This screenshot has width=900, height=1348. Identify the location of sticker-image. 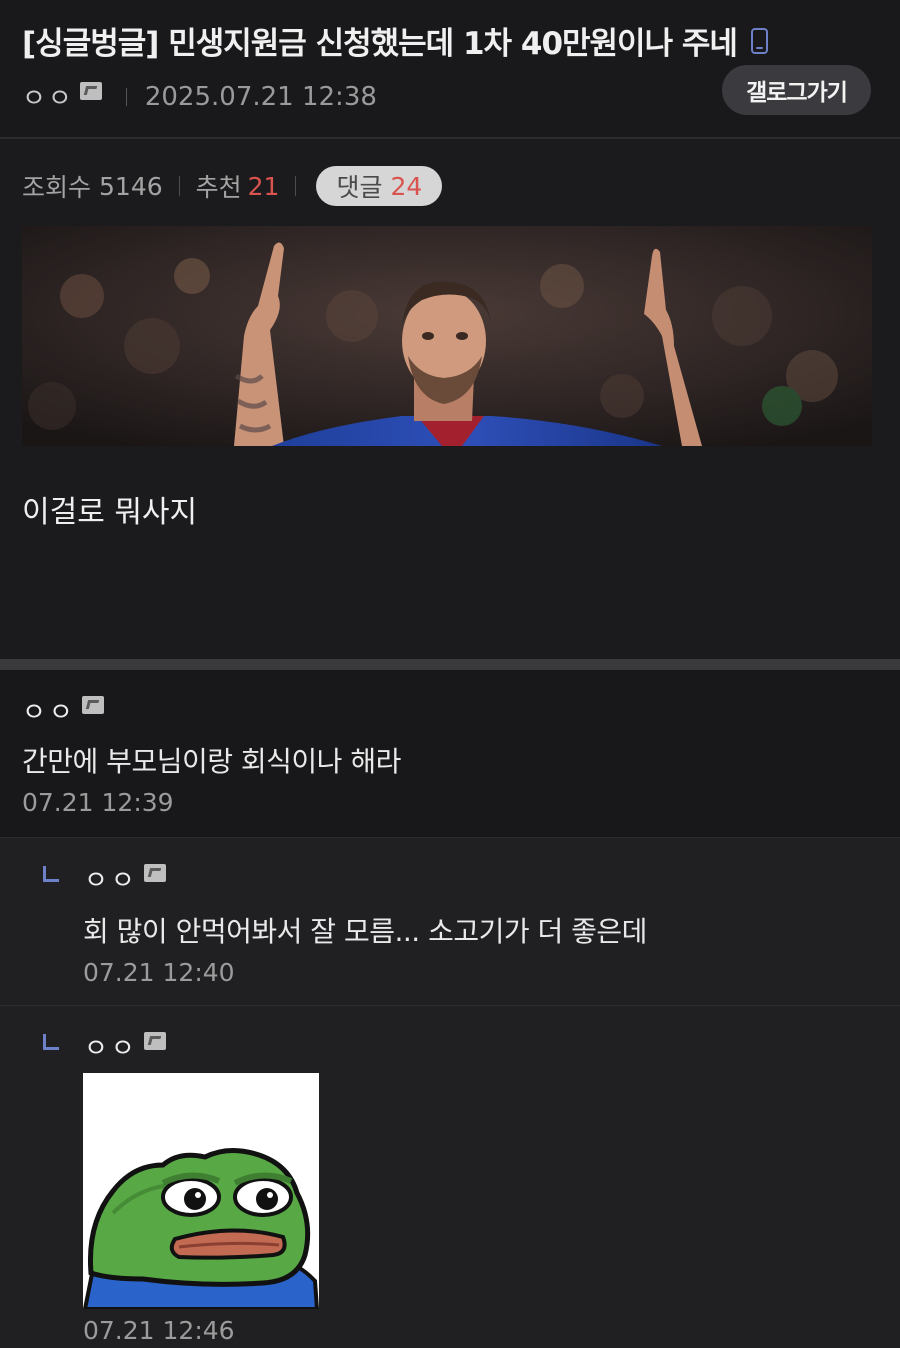
(201, 1191).